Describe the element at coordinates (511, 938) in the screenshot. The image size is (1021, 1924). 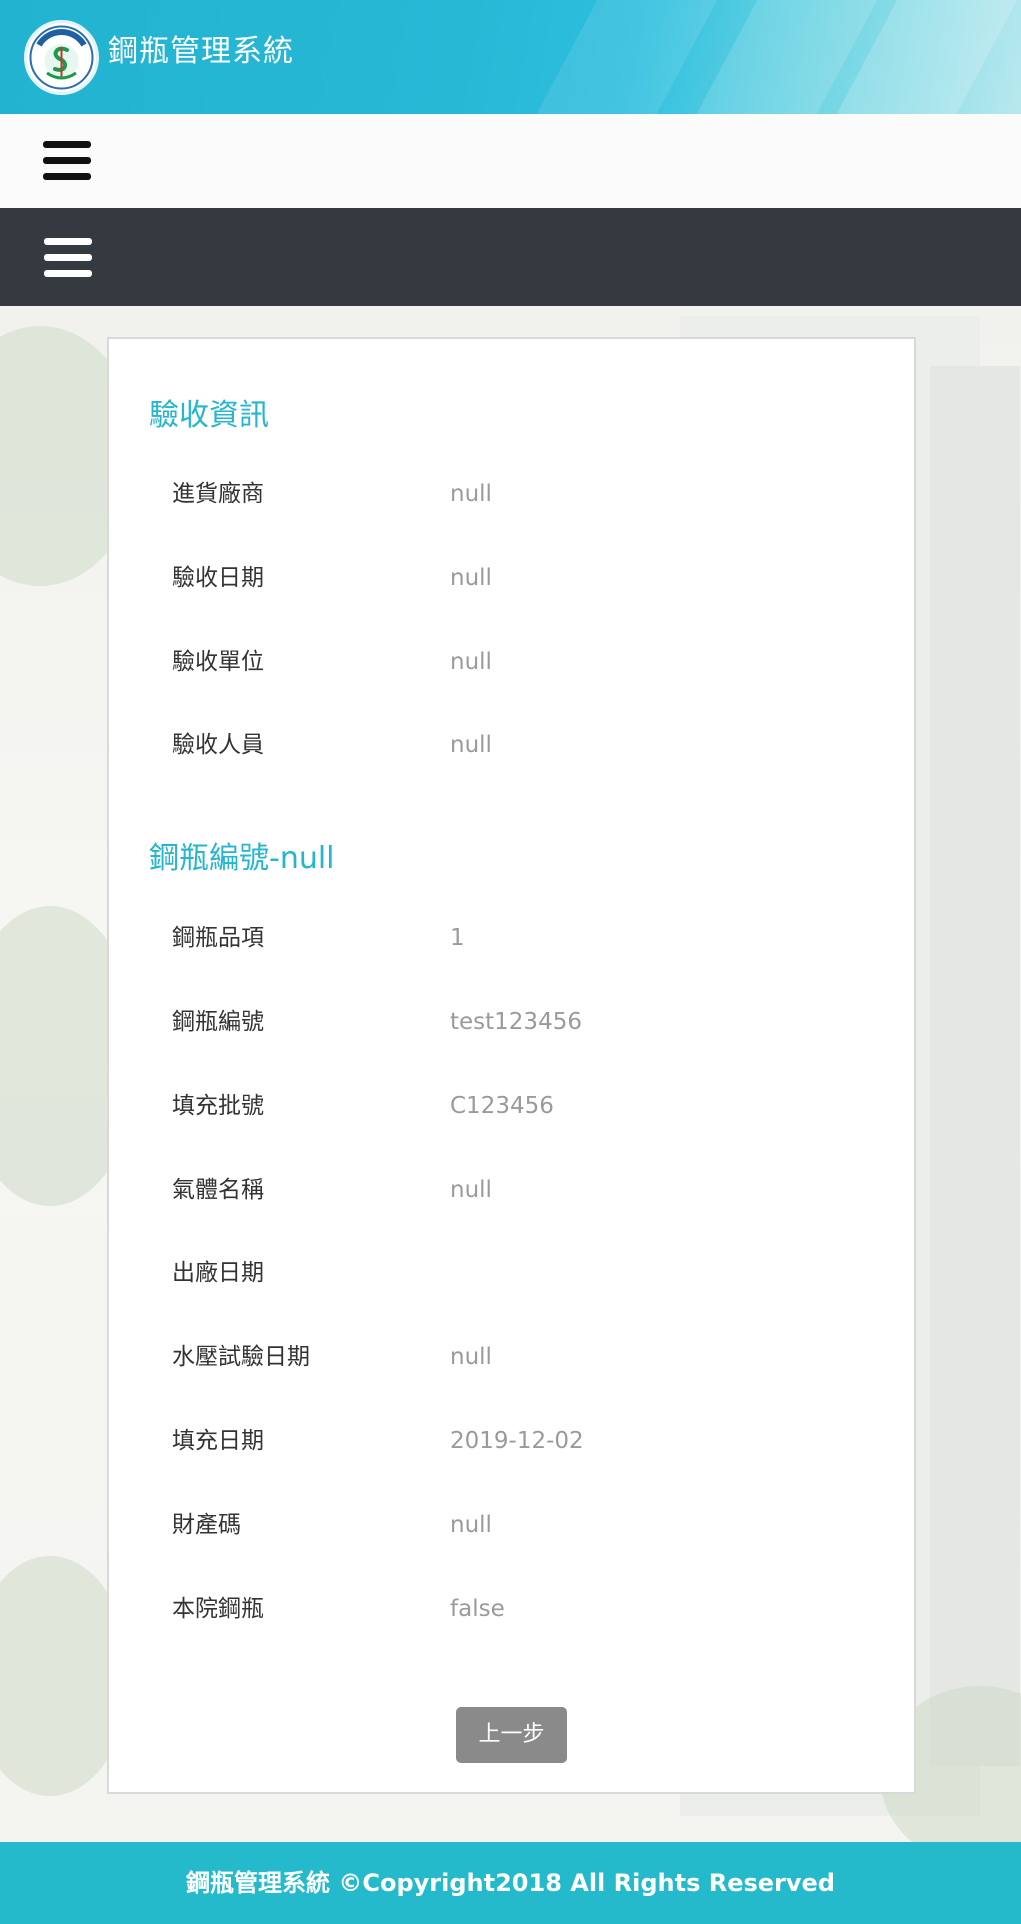
I see `info-row: 鋼瓶品項 1` at that location.